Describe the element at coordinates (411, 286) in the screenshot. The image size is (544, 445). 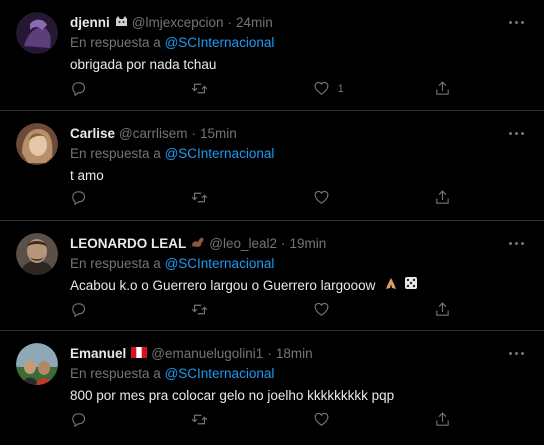
I see `dice-emoji` at that location.